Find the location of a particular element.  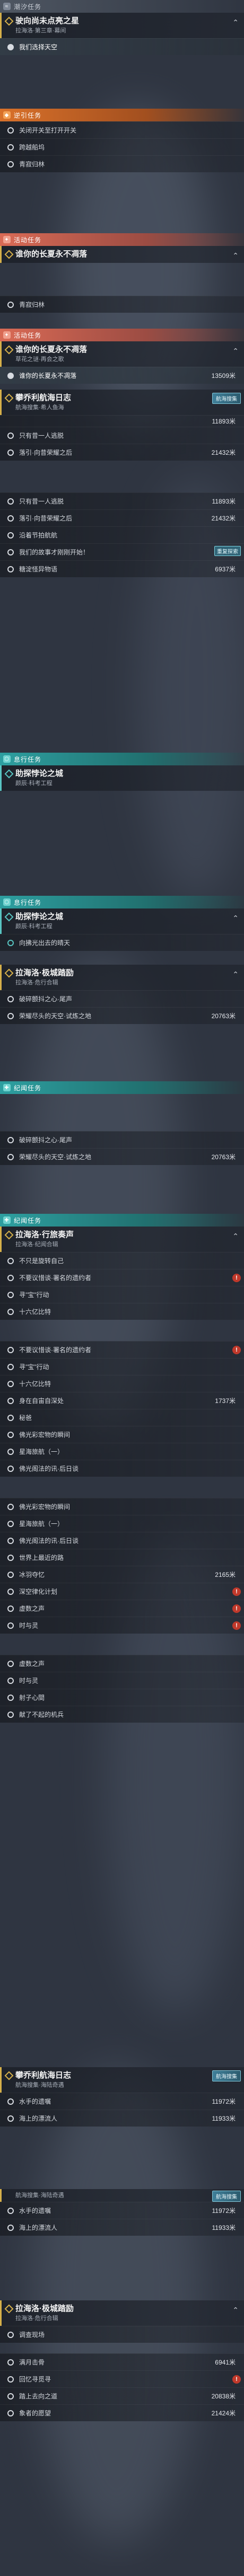

step-distance: 13509米 is located at coordinates (224, 376).